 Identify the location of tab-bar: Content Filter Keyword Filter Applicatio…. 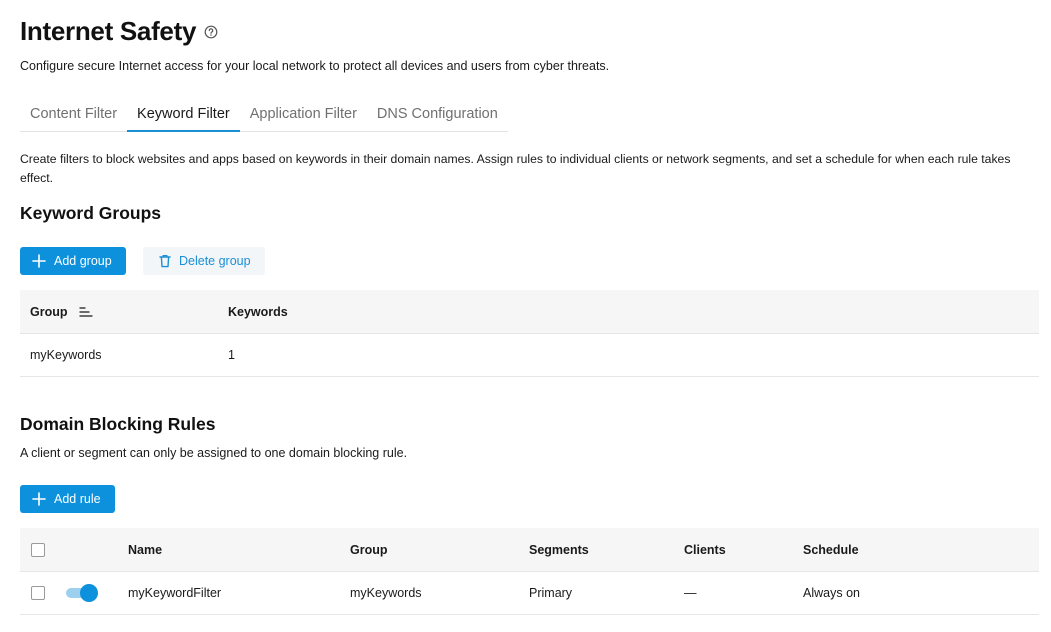
(264, 115).